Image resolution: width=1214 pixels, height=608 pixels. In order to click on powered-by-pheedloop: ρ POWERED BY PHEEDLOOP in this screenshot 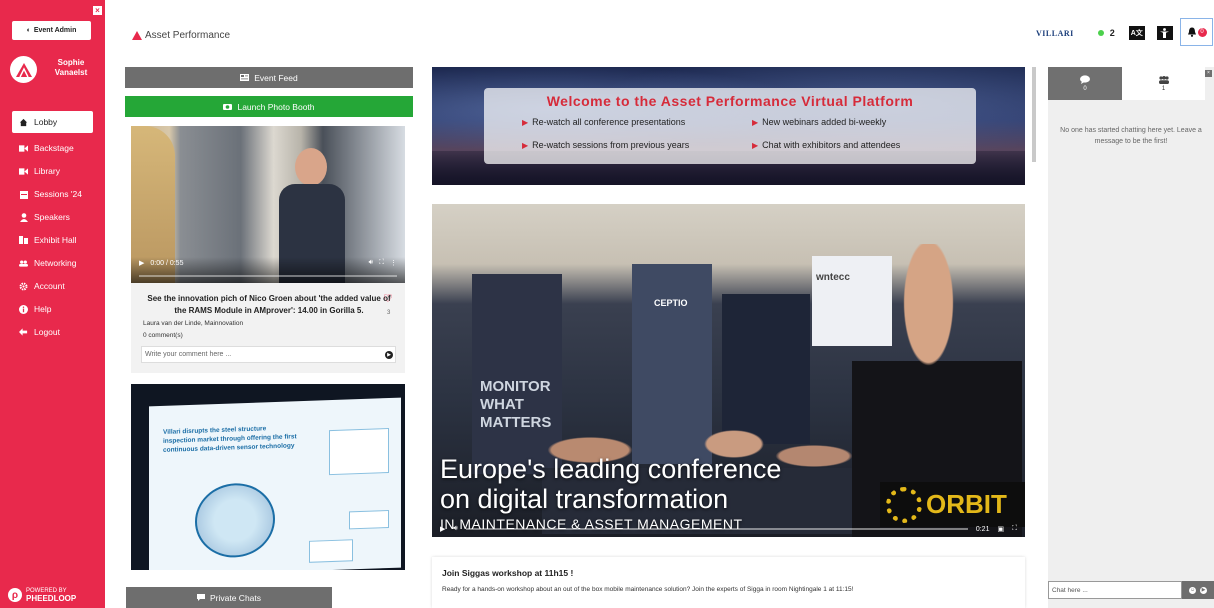, I will do `click(42, 595)`.